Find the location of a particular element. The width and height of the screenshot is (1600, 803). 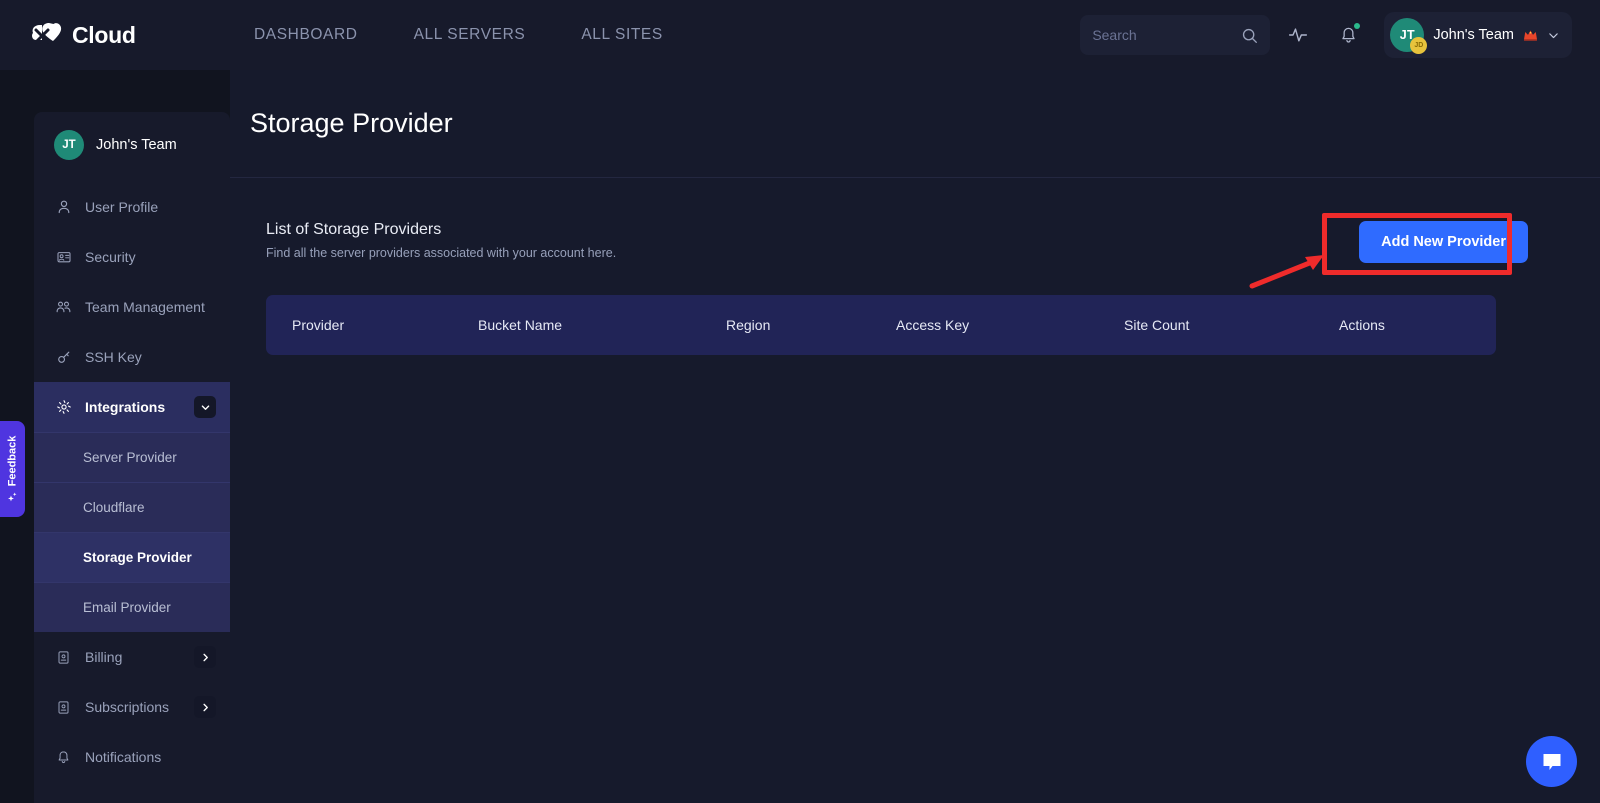

feedback-label: Feedback is located at coordinates (12, 461).